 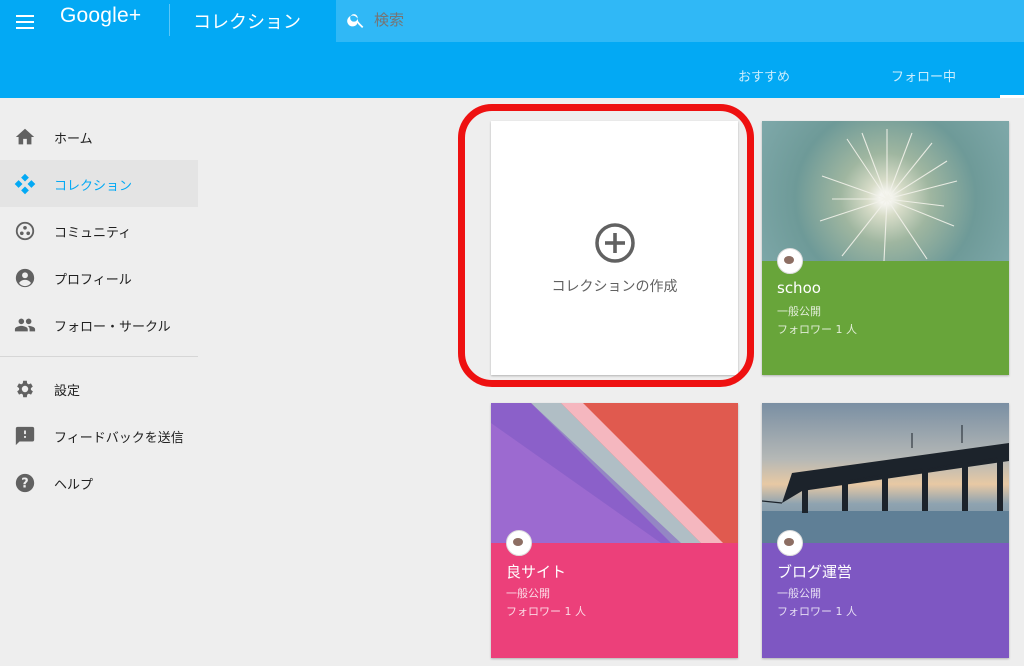 I want to click on sidebar-item-label: 設定, so click(x=67, y=391).